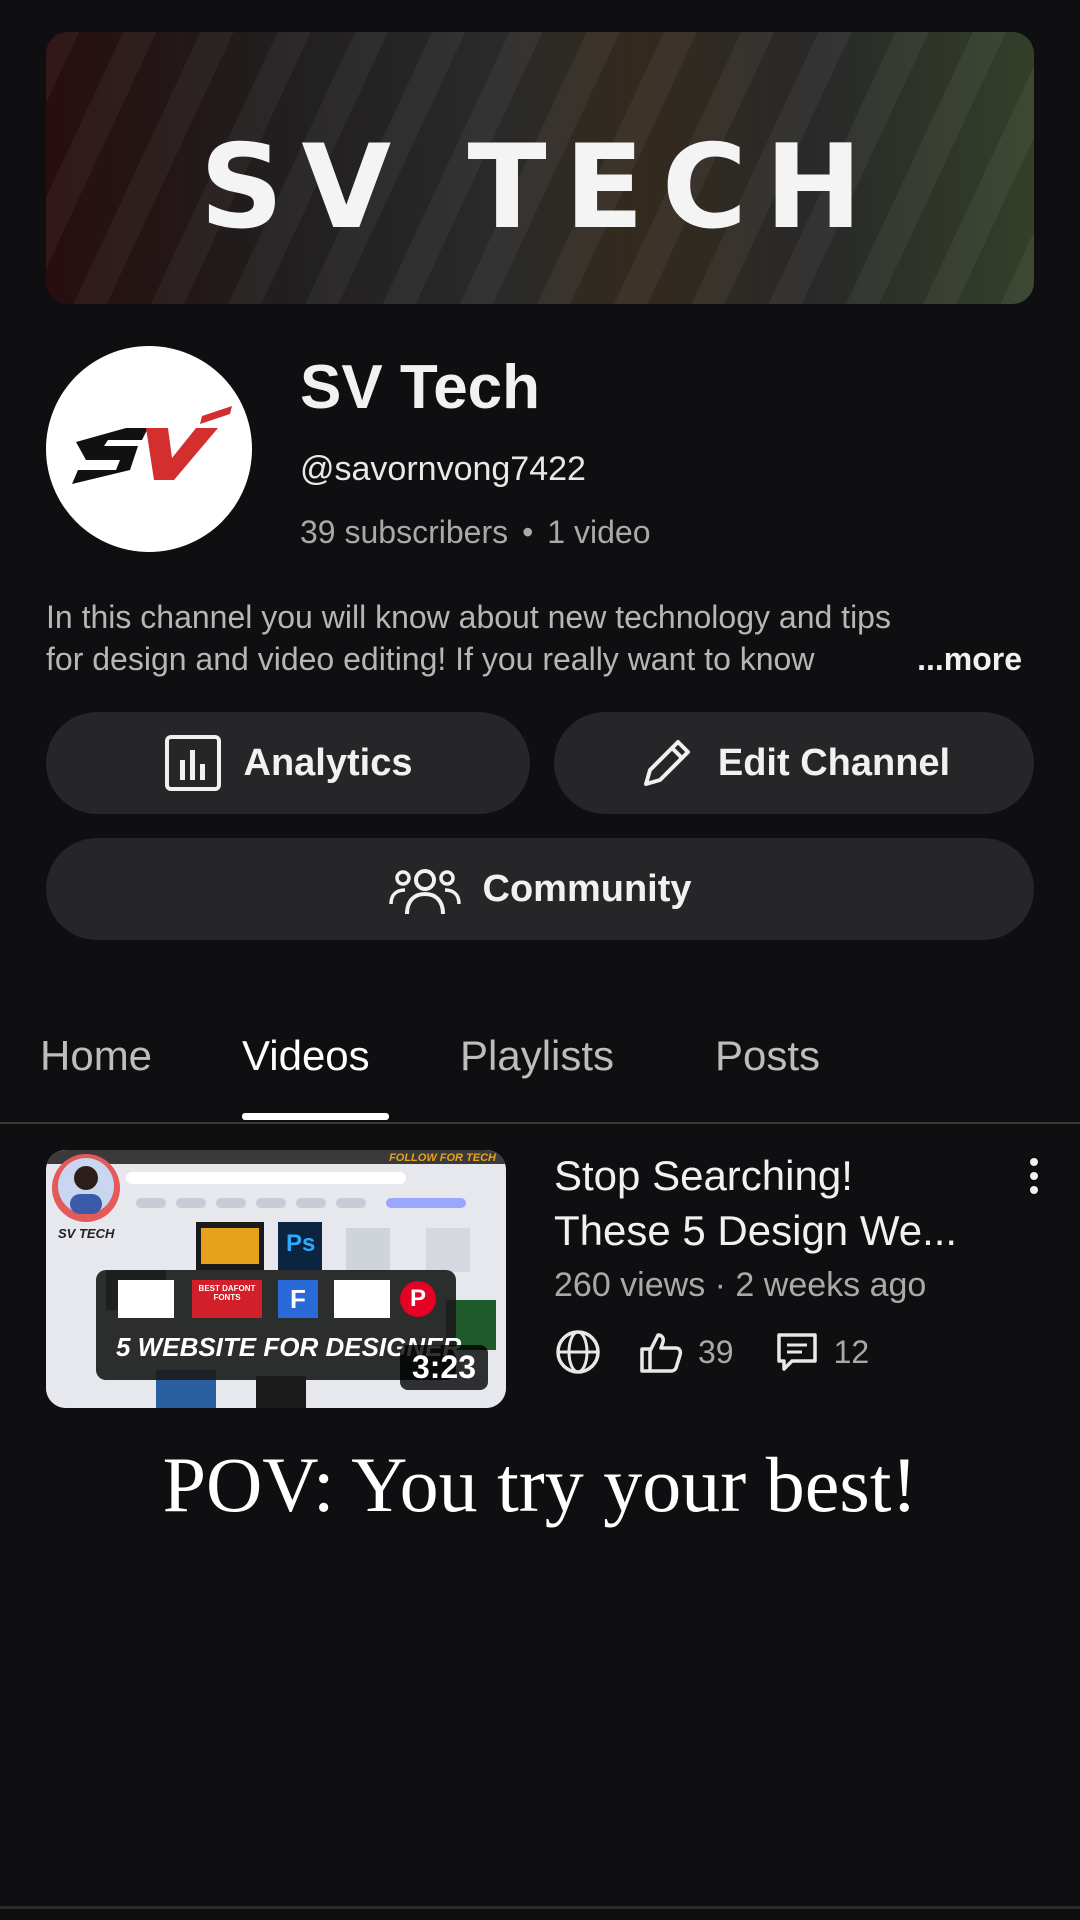 The image size is (1080, 1920). What do you see at coordinates (1034, 1176) in the screenshot?
I see `more-vertical-icon` at bounding box center [1034, 1176].